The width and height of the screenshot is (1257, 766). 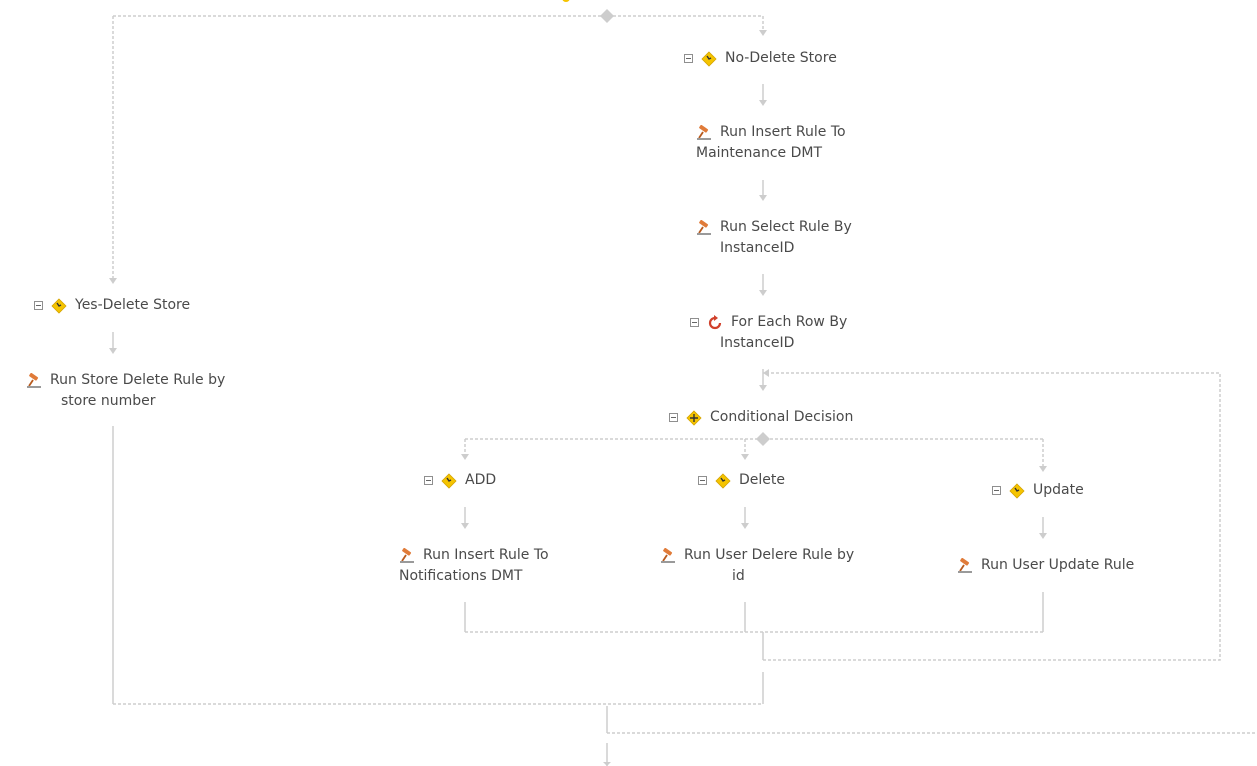 What do you see at coordinates (1058, 490) in the screenshot?
I see `node-label: Update` at bounding box center [1058, 490].